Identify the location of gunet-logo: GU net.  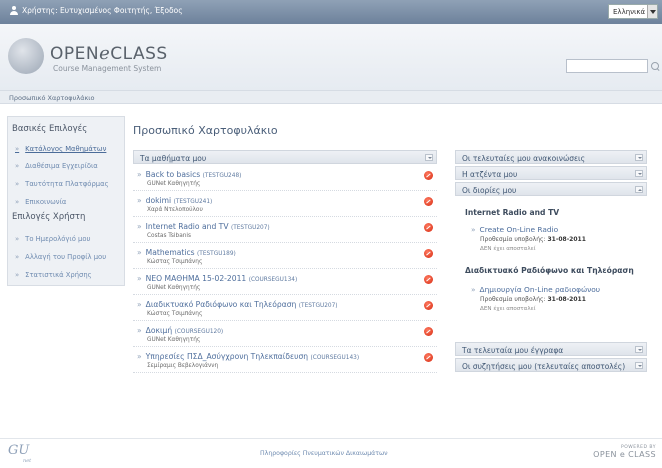
(25, 454).